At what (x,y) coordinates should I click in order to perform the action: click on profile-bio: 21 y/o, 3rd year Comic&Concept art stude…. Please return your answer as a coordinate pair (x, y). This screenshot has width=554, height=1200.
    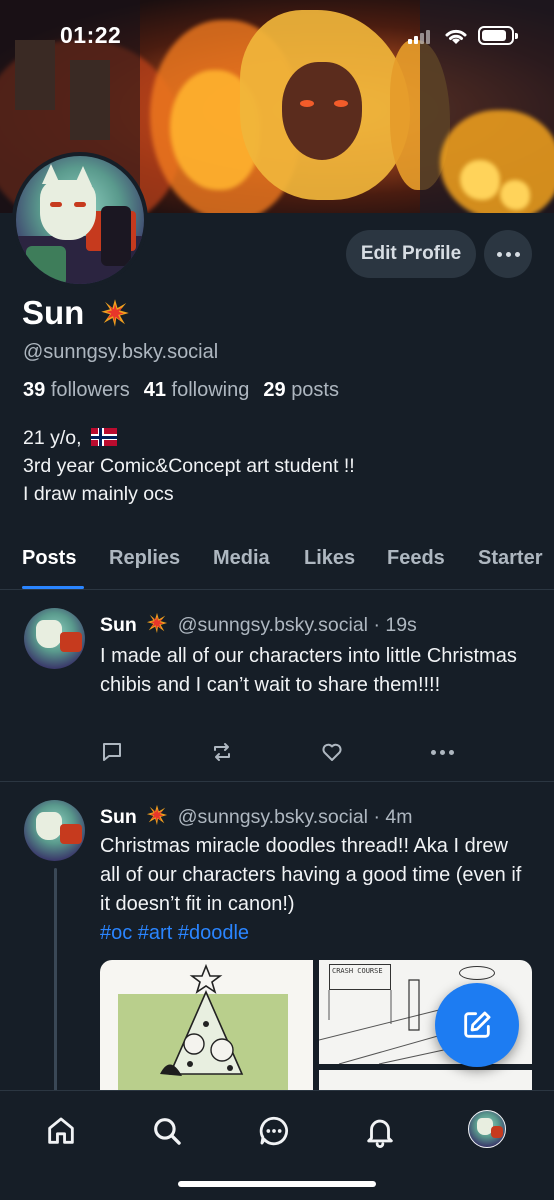
    Looking at the image, I should click on (189, 466).